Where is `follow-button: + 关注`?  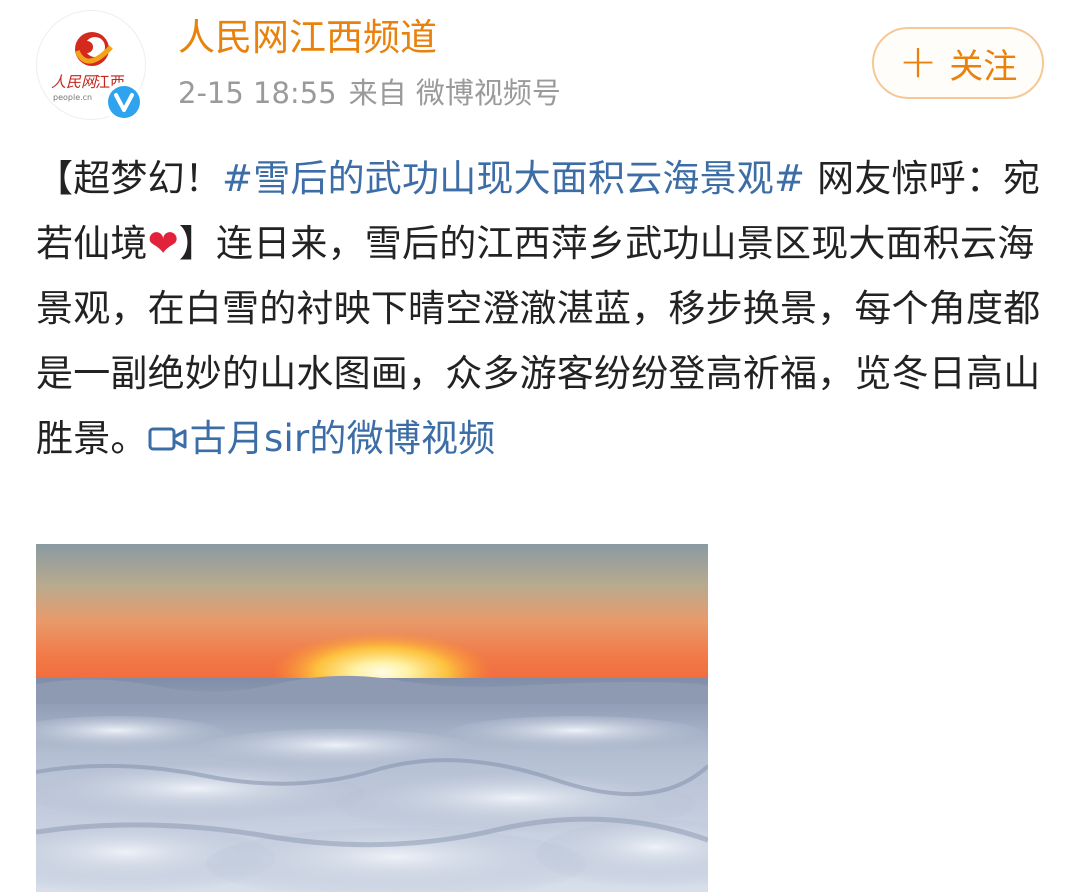
follow-button: + 关注 is located at coordinates (958, 63).